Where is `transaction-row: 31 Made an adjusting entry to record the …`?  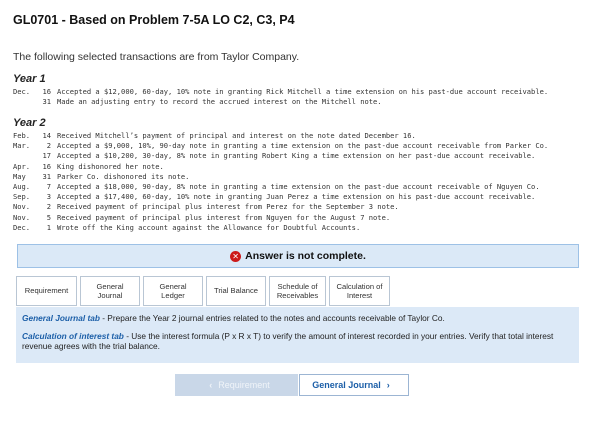
transaction-row: 31 Made an adjusting entry to record the … is located at coordinates (280, 102).